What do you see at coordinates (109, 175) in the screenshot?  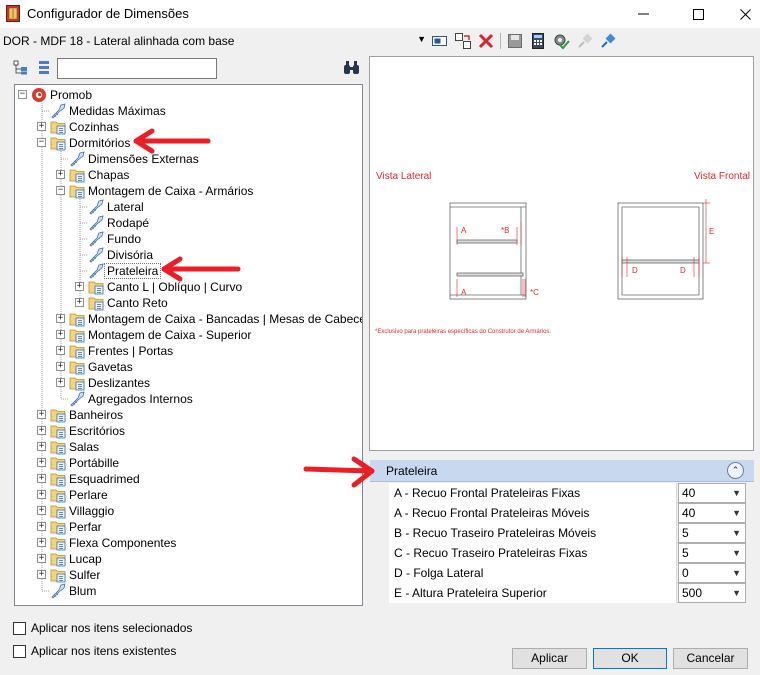 I see `tree-item-label: Chapas` at bounding box center [109, 175].